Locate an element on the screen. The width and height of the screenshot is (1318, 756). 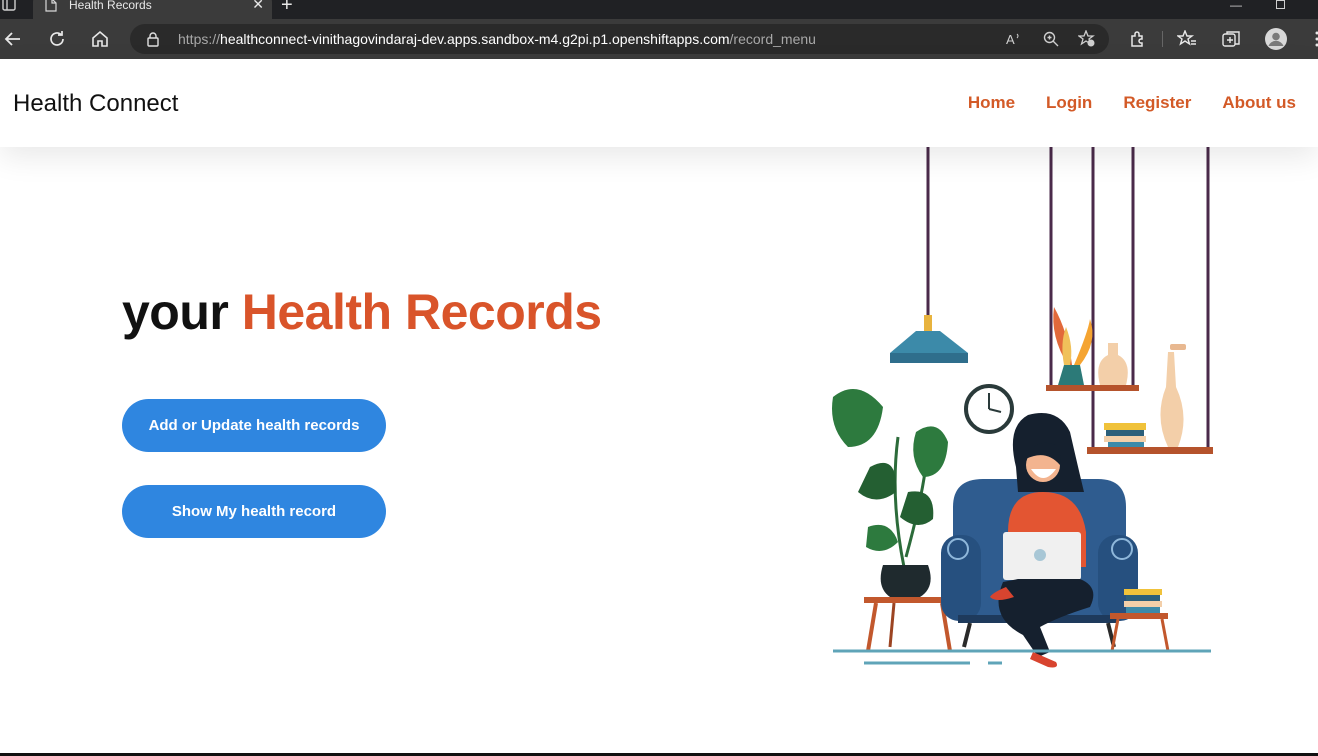
browser-tab-bar: Health Records ✕ + — is located at coordinates (659, 9).